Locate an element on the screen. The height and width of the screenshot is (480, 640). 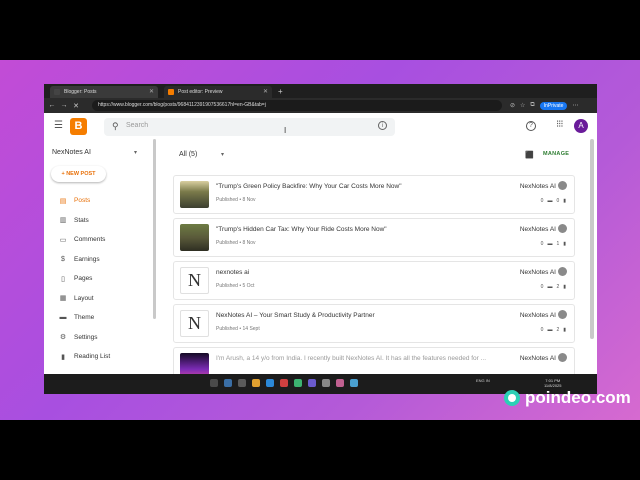
tray-language: ENG IN is located at coordinates (483, 380).